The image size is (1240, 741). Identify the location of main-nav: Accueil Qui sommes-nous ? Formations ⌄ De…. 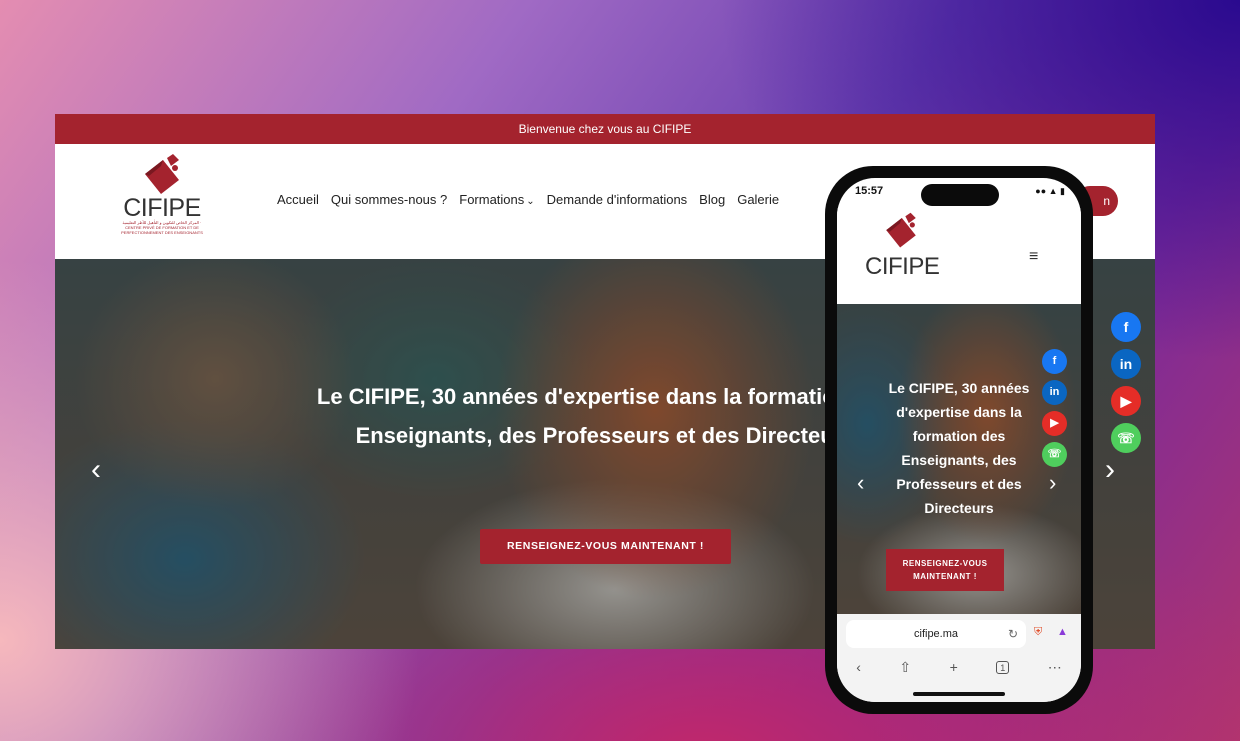
(528, 199).